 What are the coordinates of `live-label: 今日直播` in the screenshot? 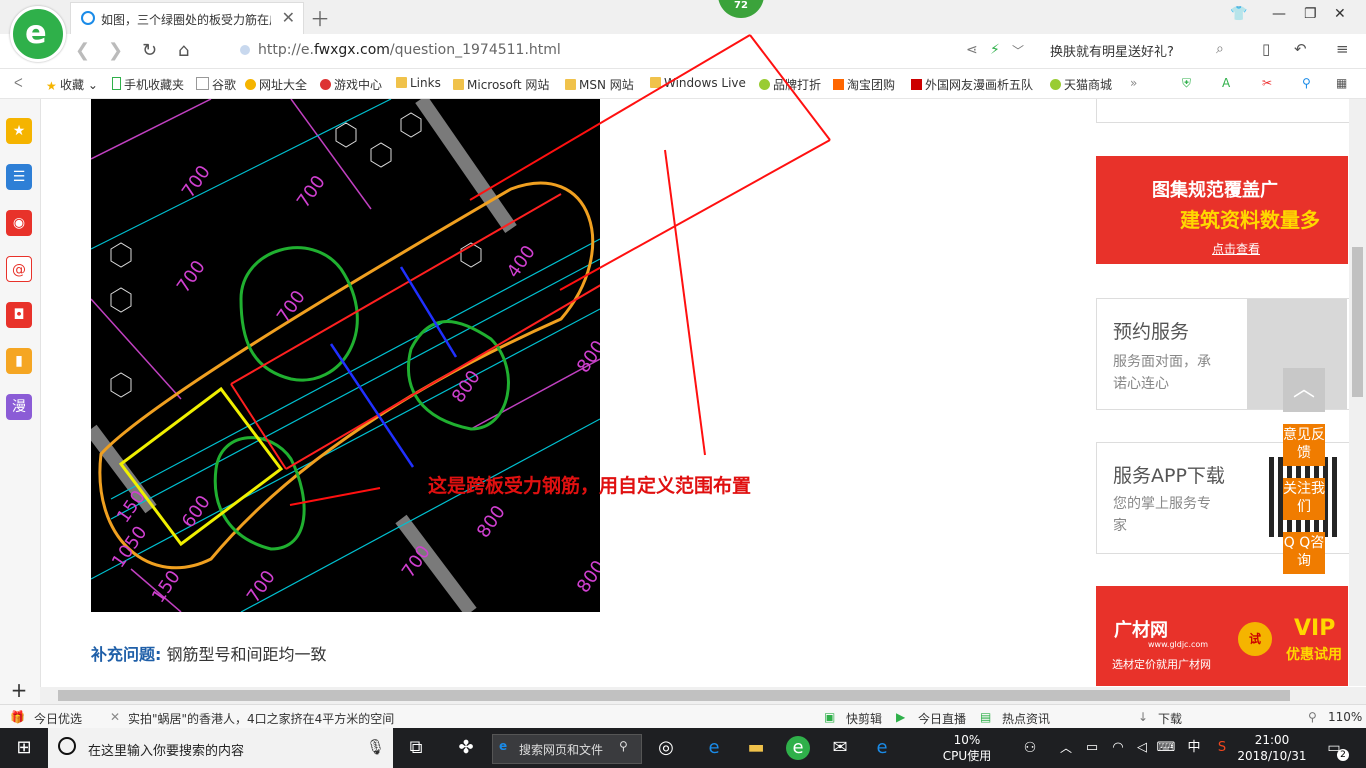 It's located at (942, 718).